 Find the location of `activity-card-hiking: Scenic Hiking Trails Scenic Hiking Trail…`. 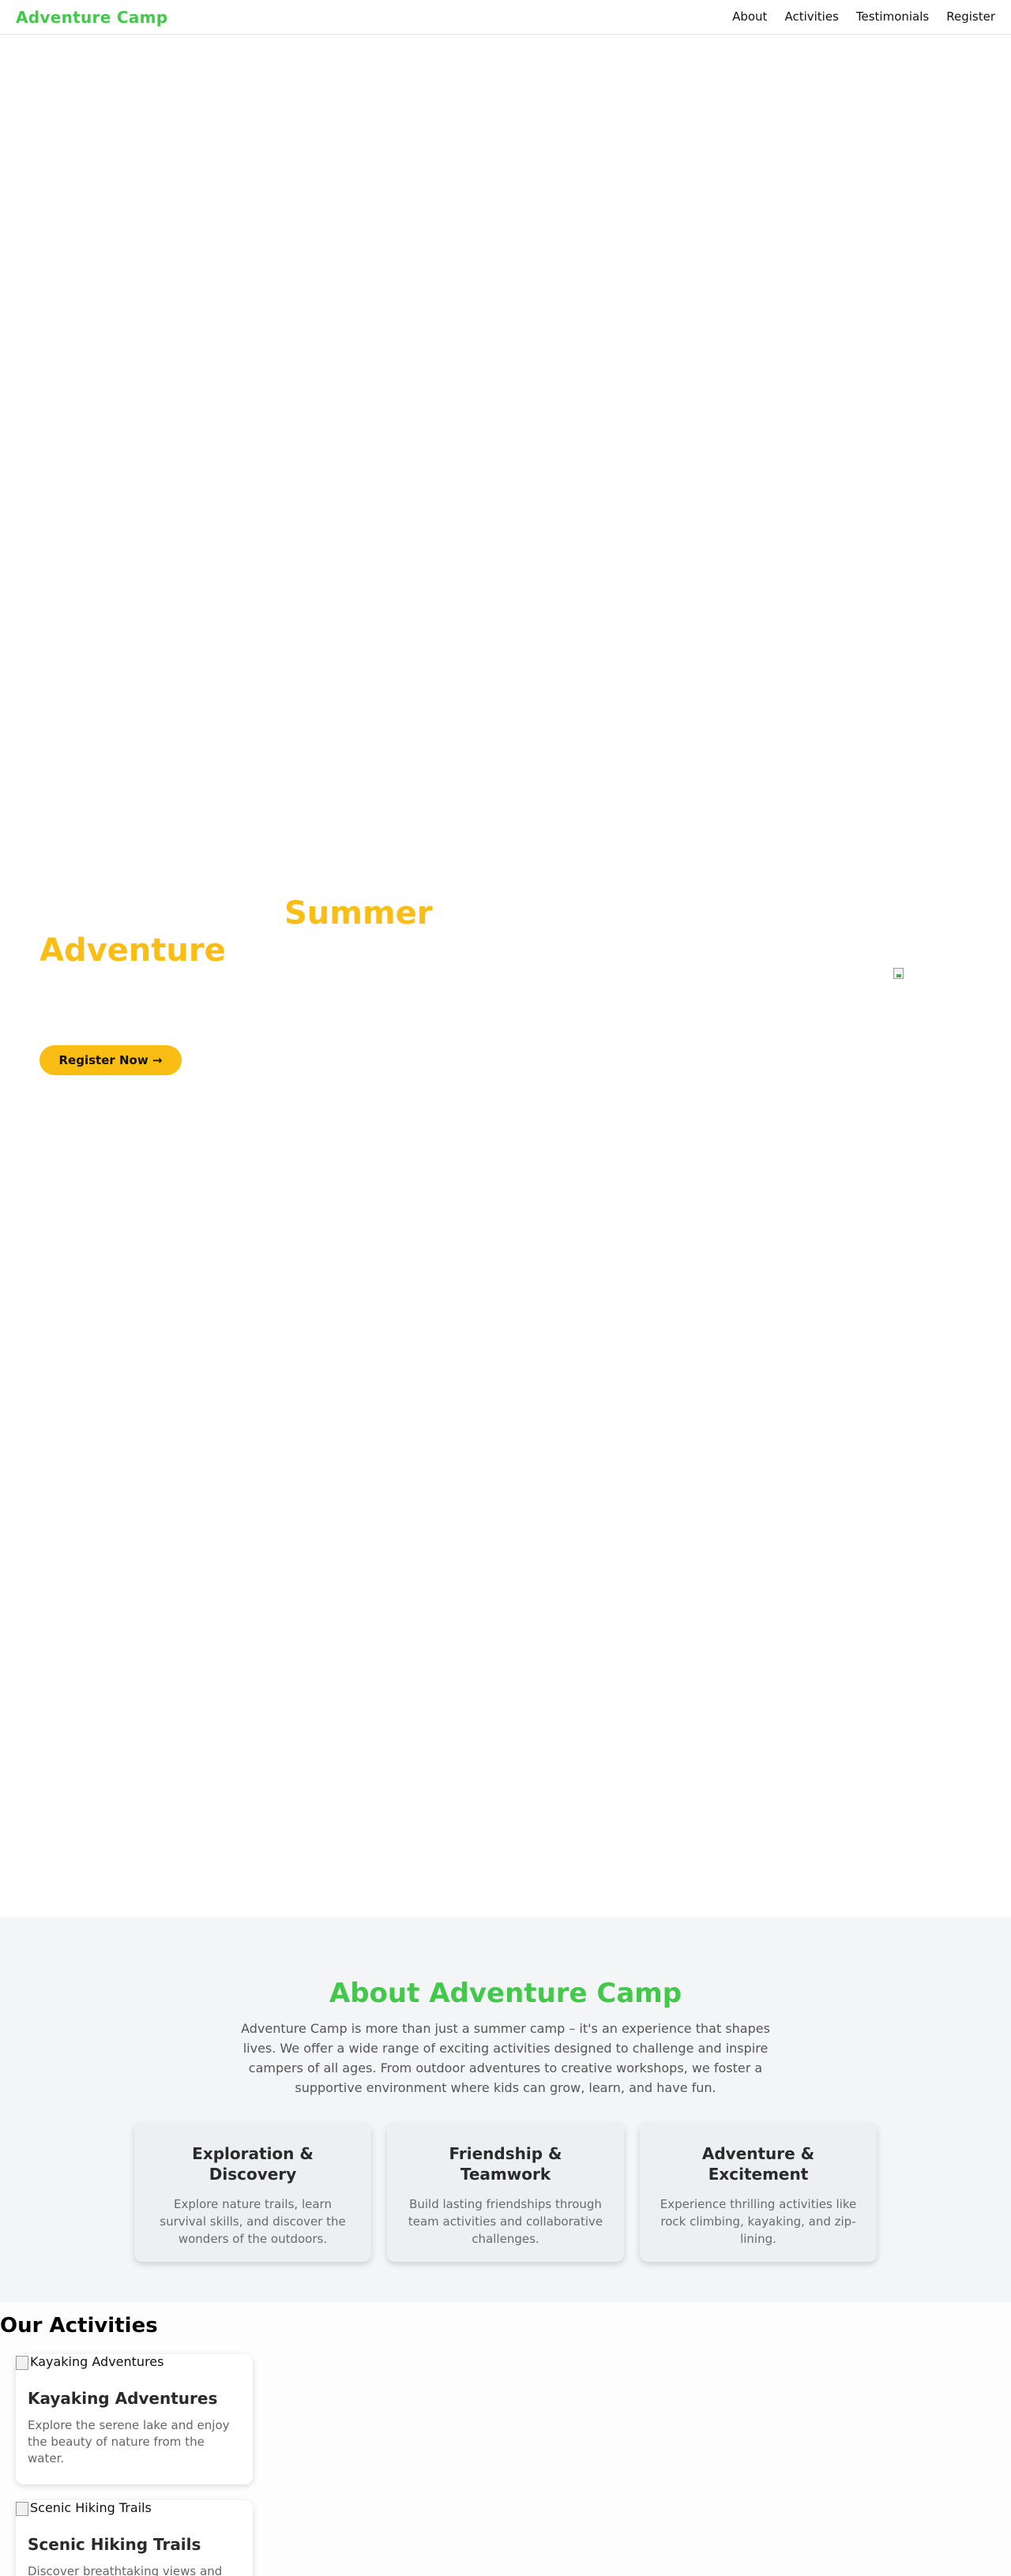

activity-card-hiking: Scenic Hiking Trails Scenic Hiking Trail… is located at coordinates (134, 2538).